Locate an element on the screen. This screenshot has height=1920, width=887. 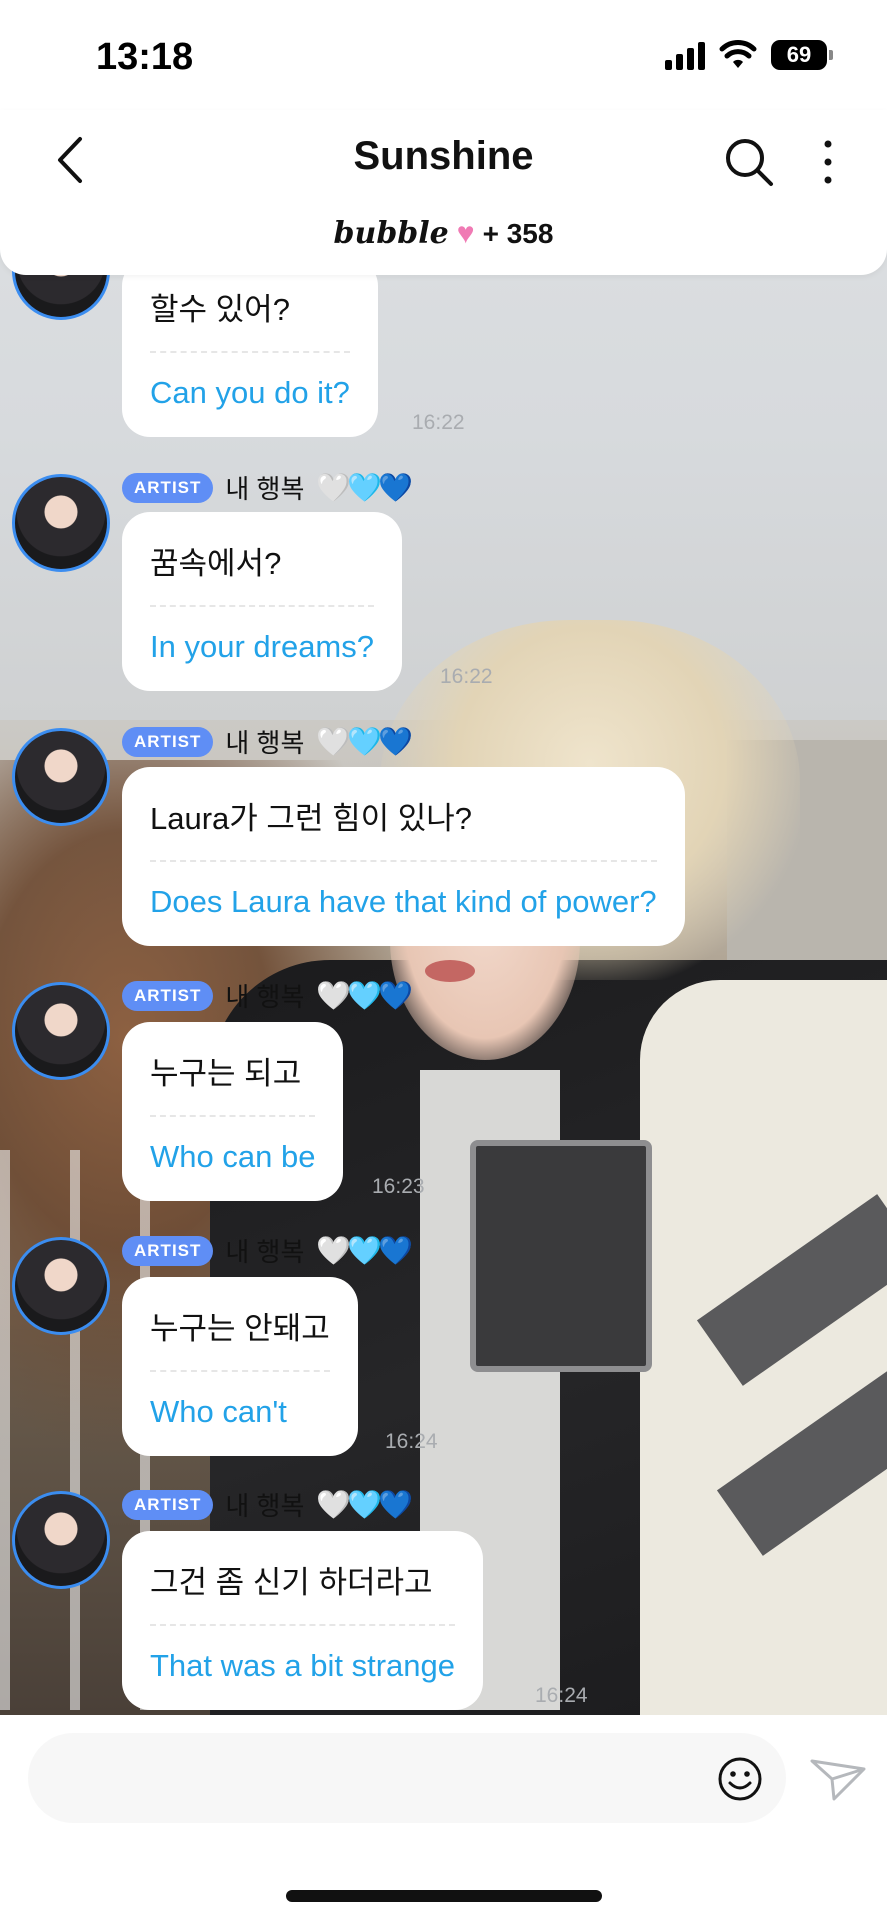
wifi-icon is located at coordinates (738, 54).